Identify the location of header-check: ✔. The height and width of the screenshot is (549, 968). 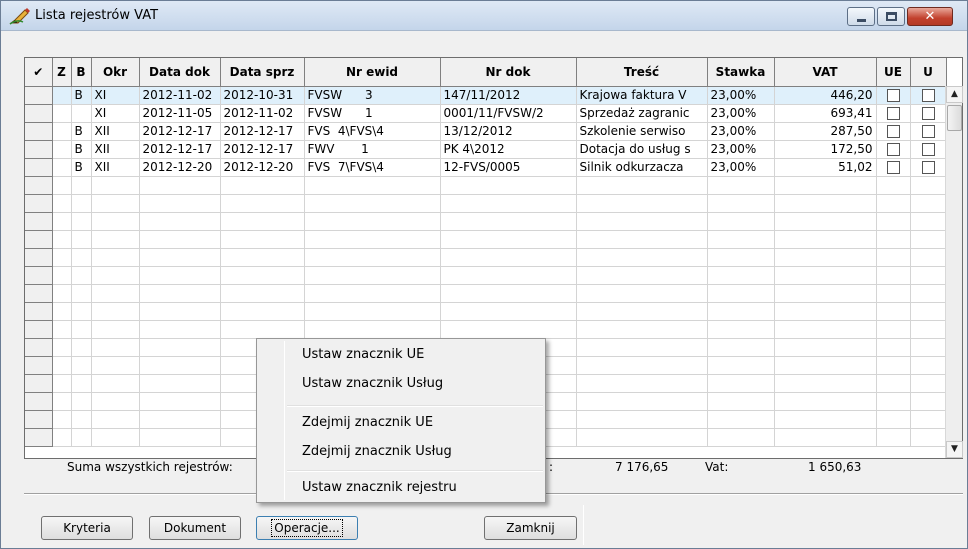
(39, 72).